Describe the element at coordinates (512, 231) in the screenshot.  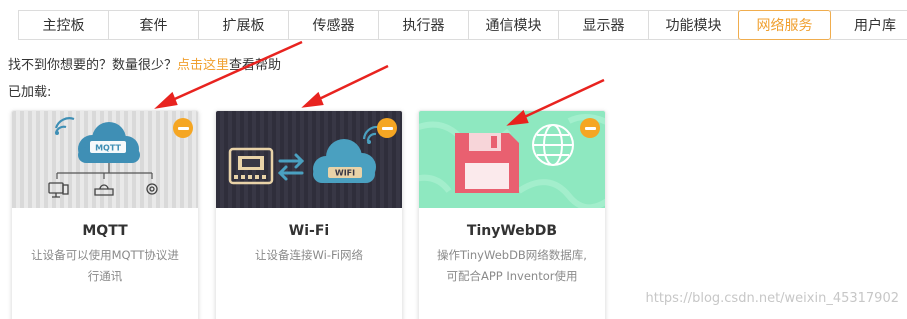
I see `card-title: TinyWebDB` at that location.